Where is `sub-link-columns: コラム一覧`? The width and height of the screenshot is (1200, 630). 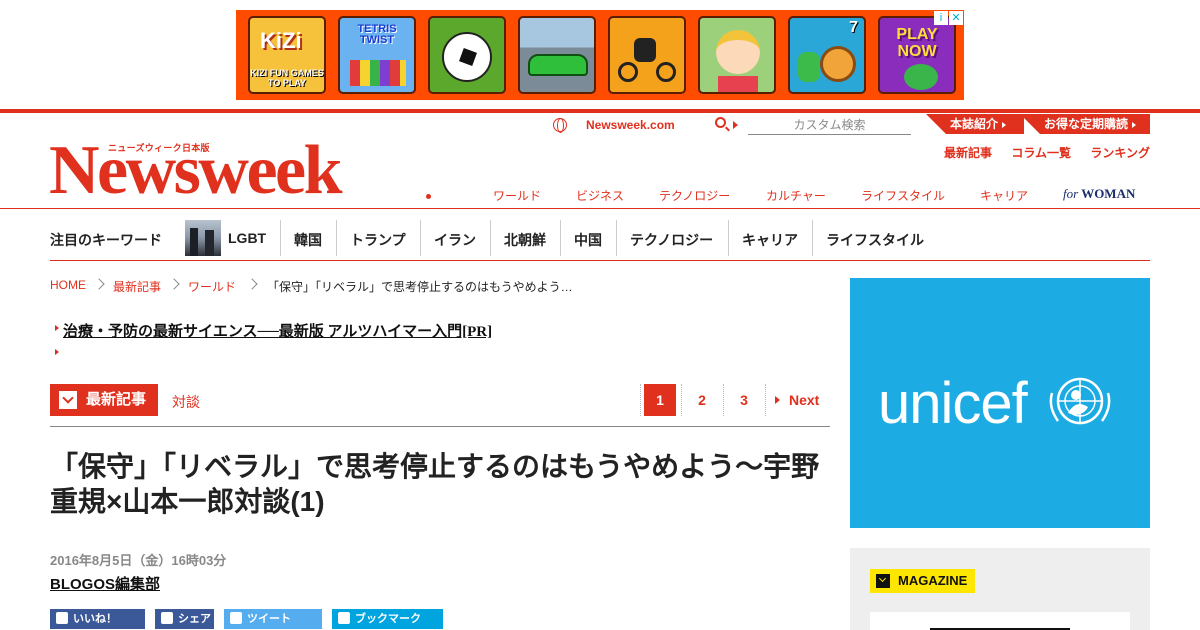 sub-link-columns: コラム一覧 is located at coordinates (1041, 153).